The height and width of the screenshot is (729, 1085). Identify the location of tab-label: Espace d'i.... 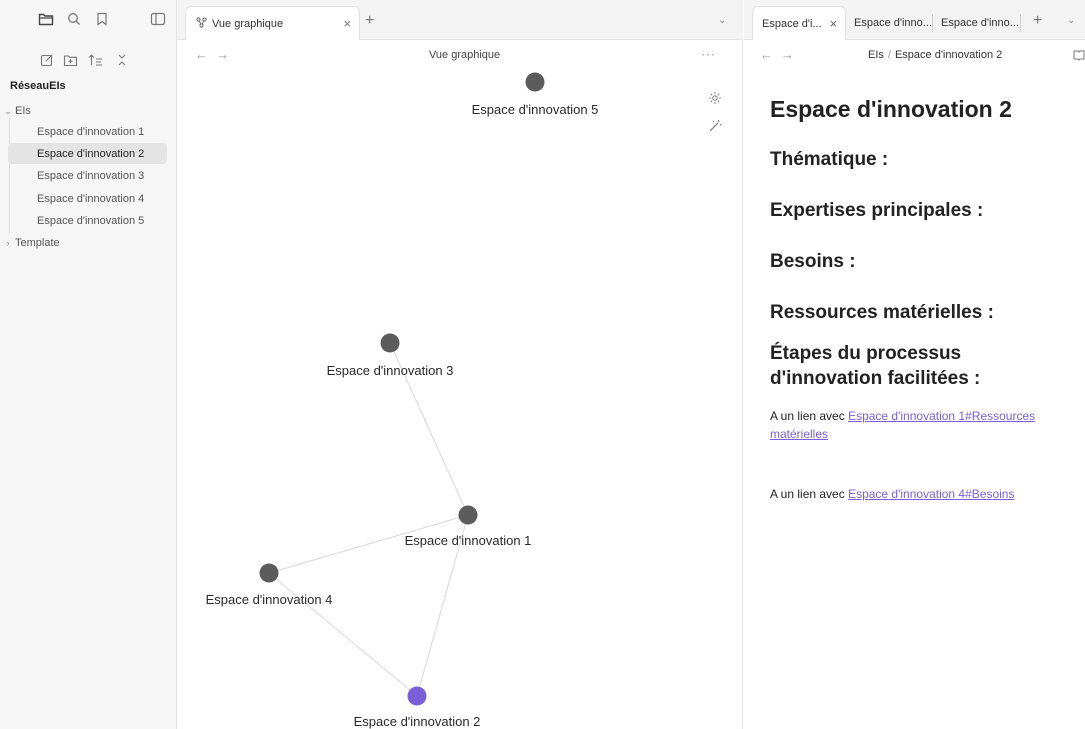
(792, 23).